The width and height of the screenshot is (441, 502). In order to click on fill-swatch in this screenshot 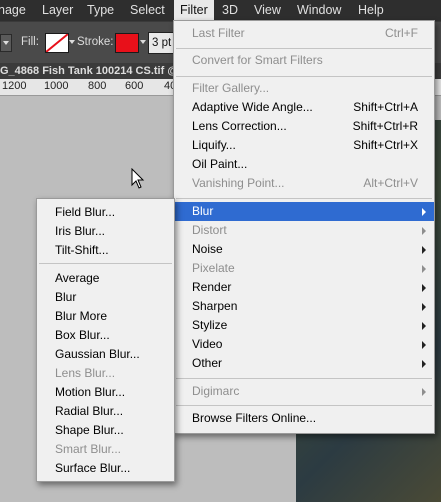, I will do `click(57, 43)`.